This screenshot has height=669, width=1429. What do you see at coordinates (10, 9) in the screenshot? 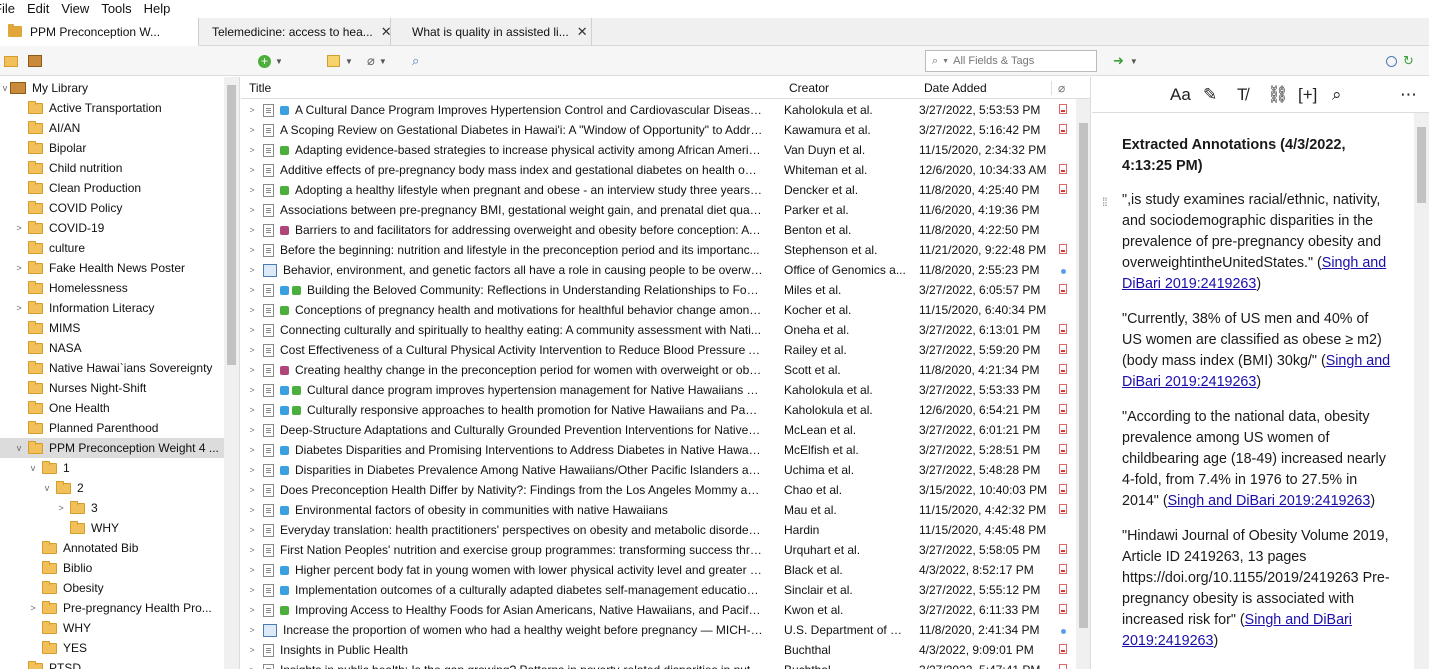
I see `menu-file: File` at bounding box center [10, 9].